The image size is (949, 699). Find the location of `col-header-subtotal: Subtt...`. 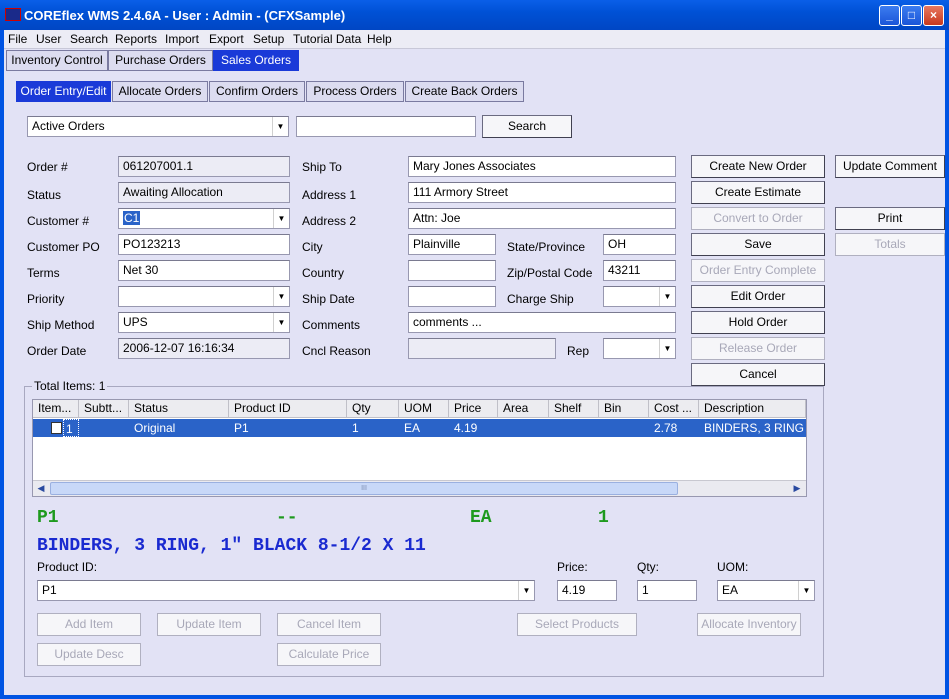

col-header-subtotal: Subtt... is located at coordinates (104, 409).